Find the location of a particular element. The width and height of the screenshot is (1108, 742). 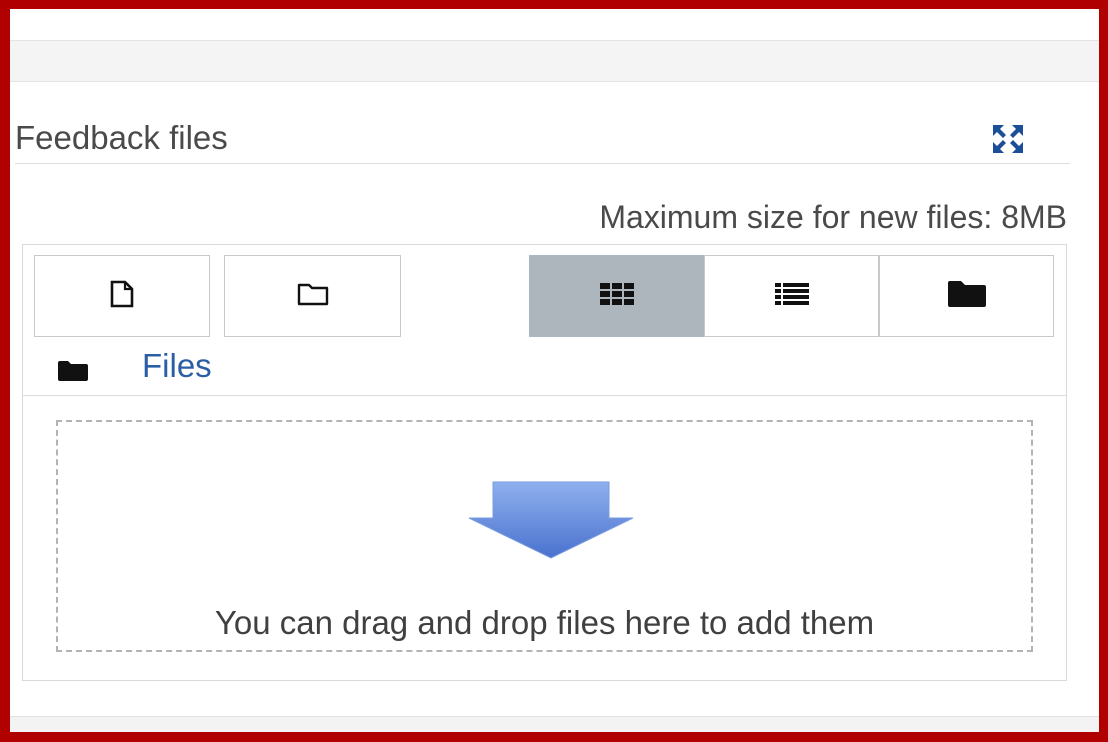

folder-outline-icon is located at coordinates (313, 296).